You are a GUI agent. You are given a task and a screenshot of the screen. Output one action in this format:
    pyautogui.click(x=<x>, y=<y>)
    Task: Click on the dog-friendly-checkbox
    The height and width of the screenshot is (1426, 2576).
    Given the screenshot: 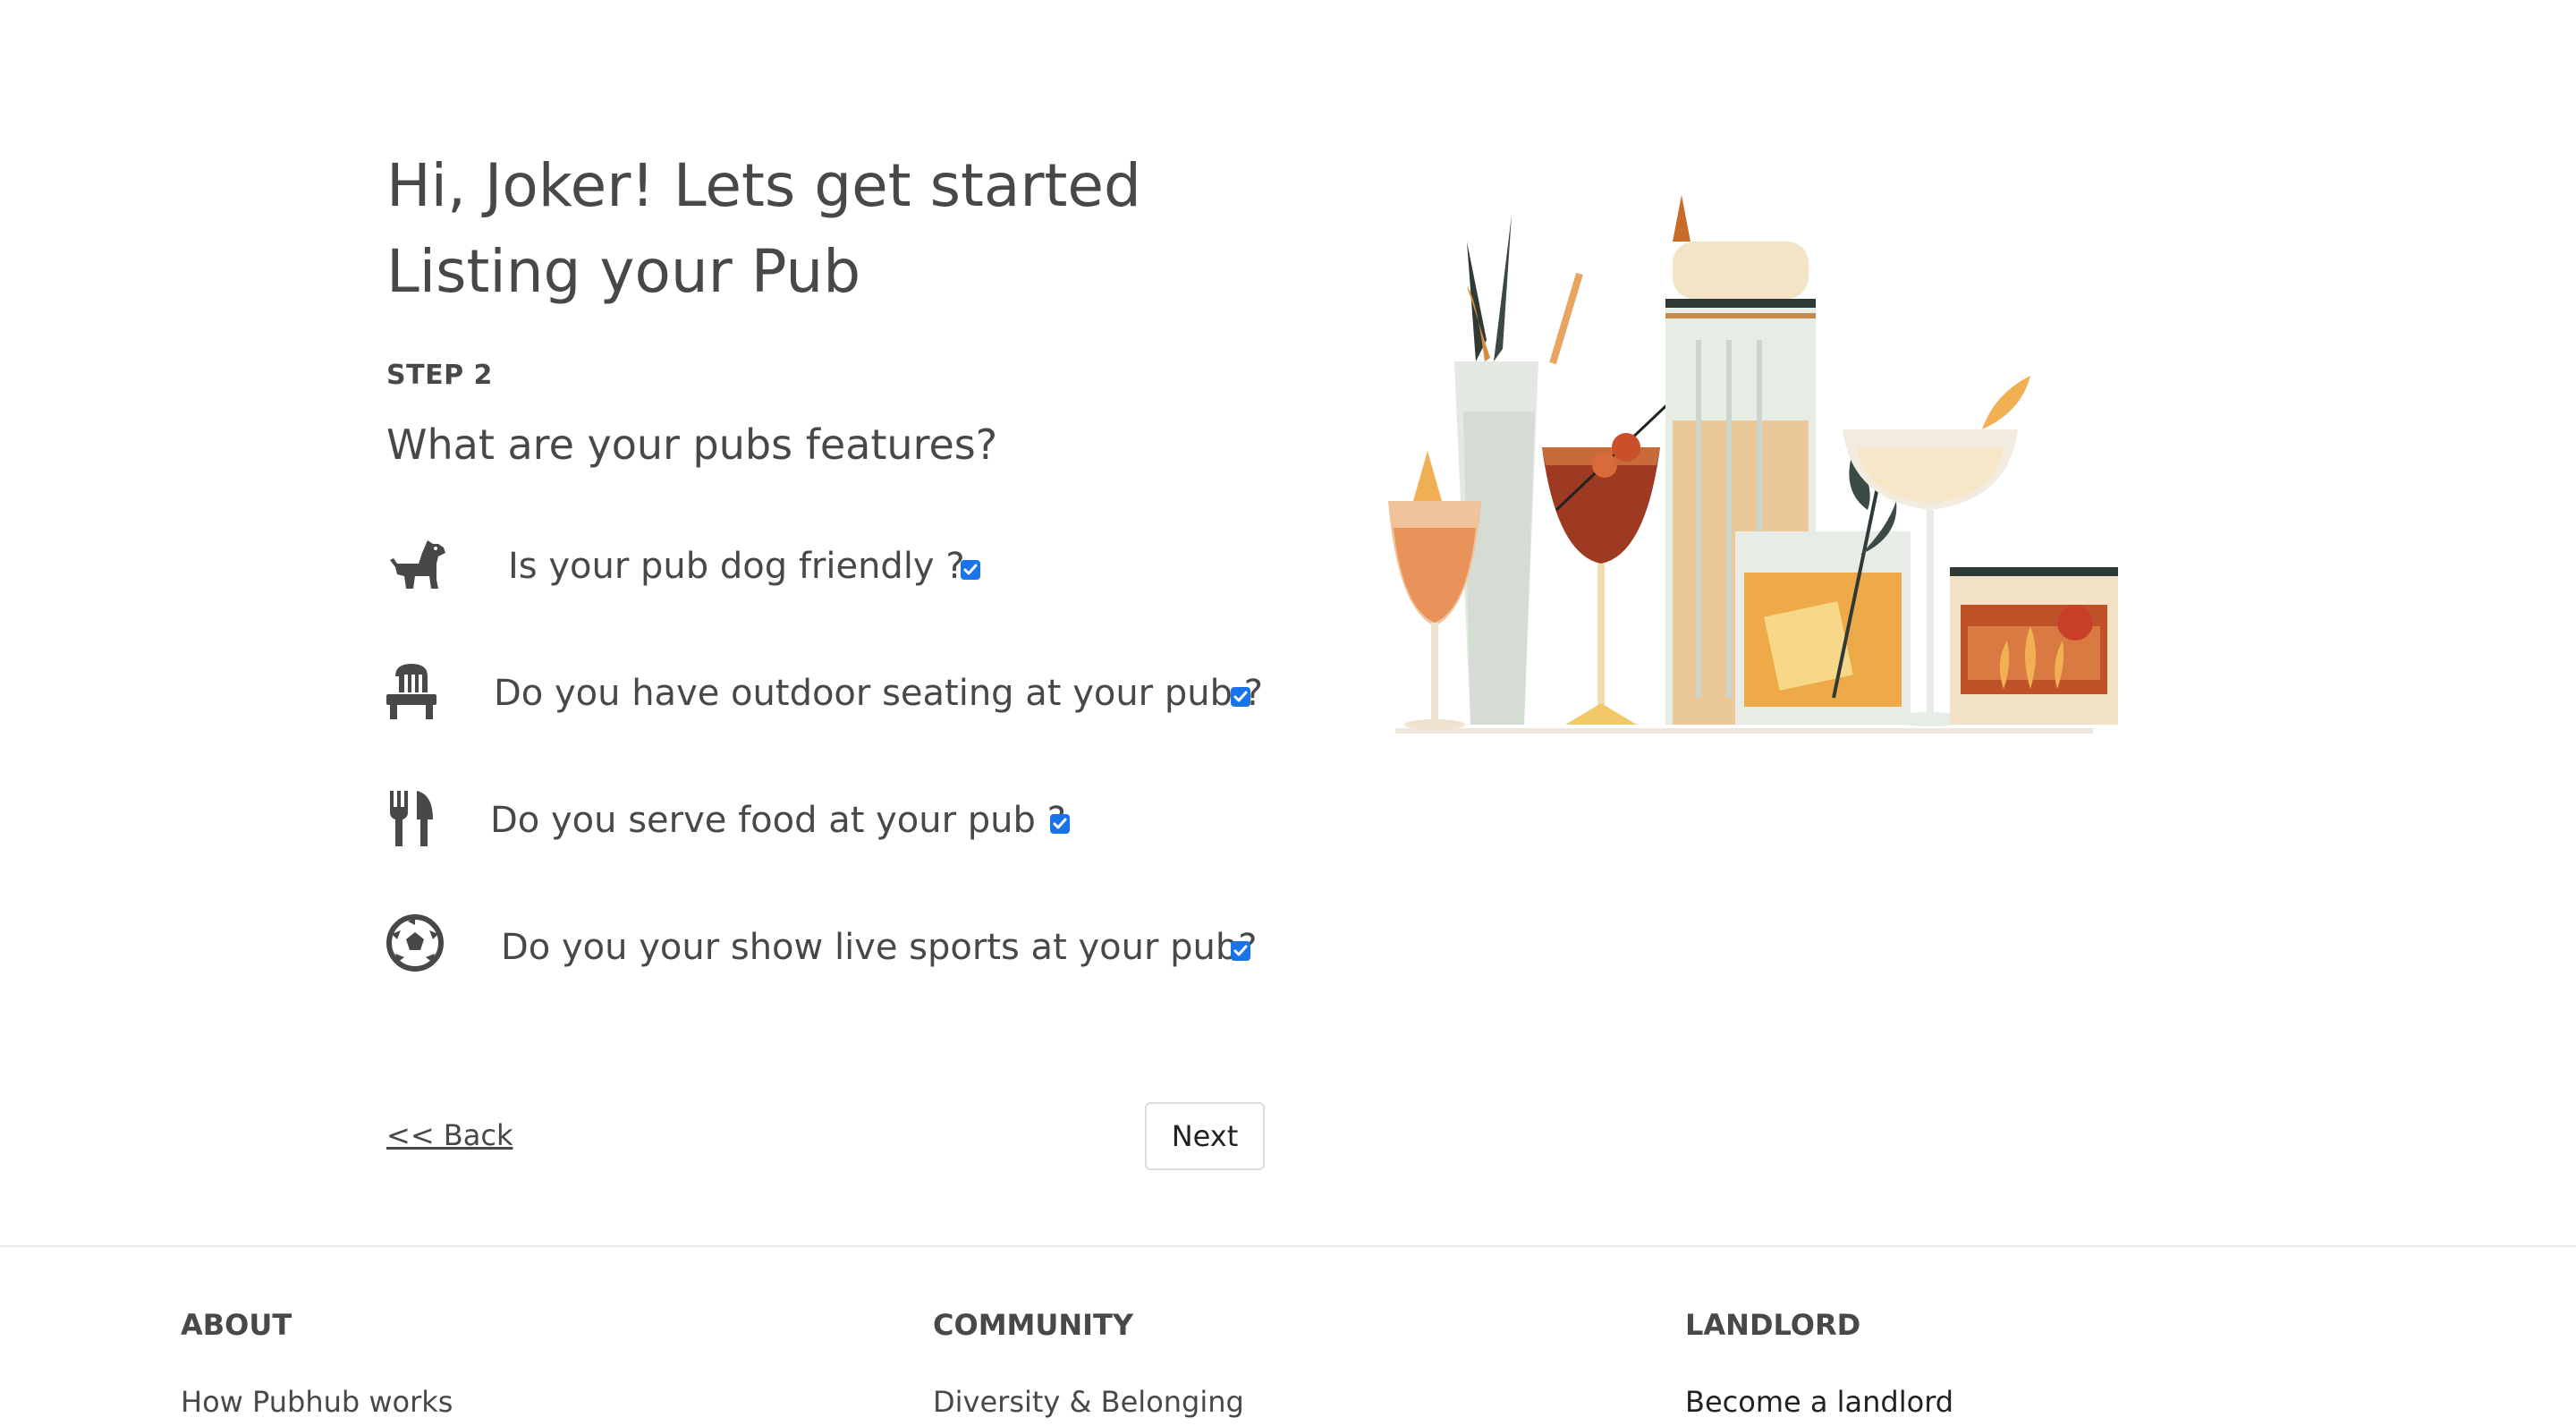 What is the action you would take?
    pyautogui.click(x=970, y=570)
    